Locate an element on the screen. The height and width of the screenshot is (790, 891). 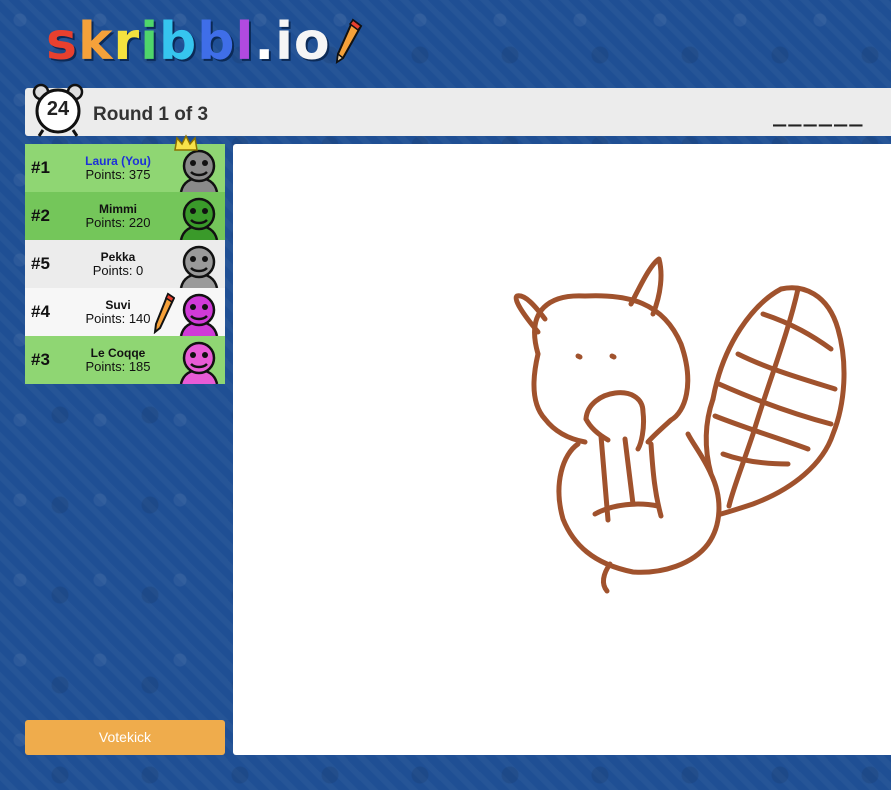
player-points: Points: 0 is located at coordinates (118, 270).